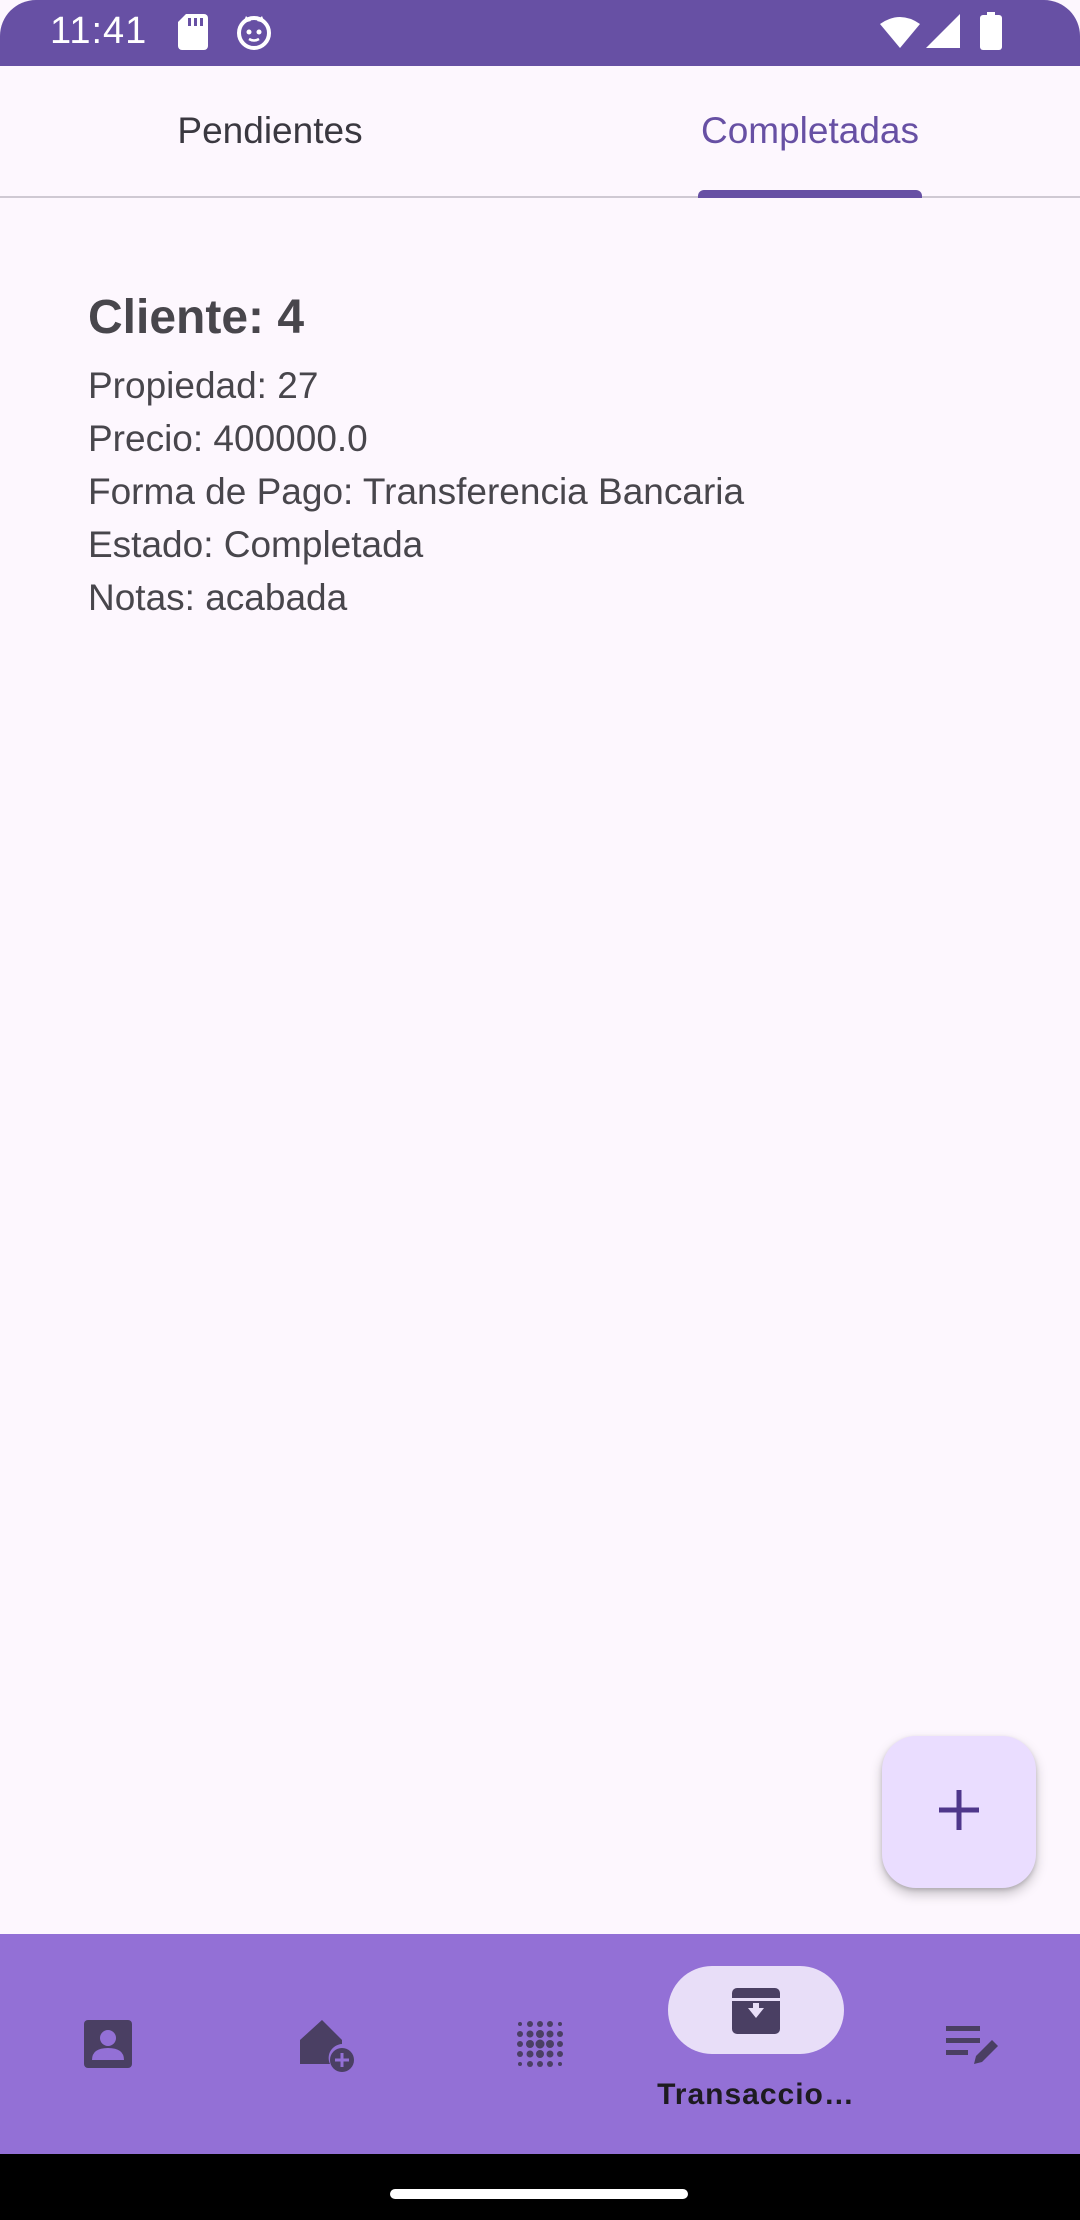 The width and height of the screenshot is (1080, 2220). What do you see at coordinates (943, 33) in the screenshot?
I see `signal-icon` at bounding box center [943, 33].